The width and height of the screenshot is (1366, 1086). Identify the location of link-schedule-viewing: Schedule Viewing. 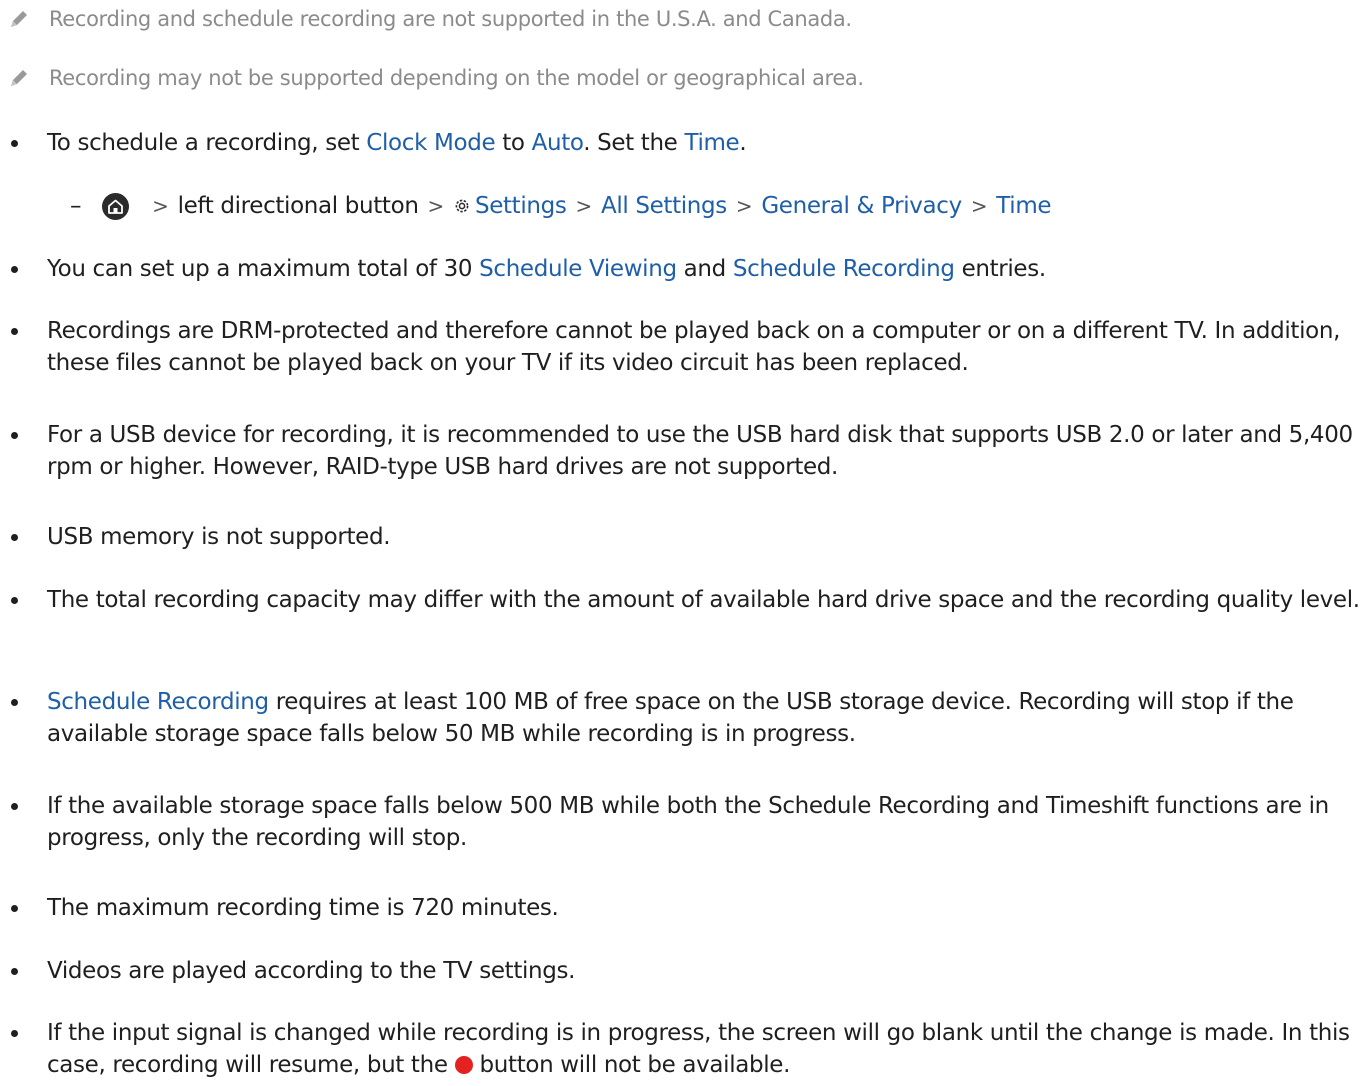
(578, 269).